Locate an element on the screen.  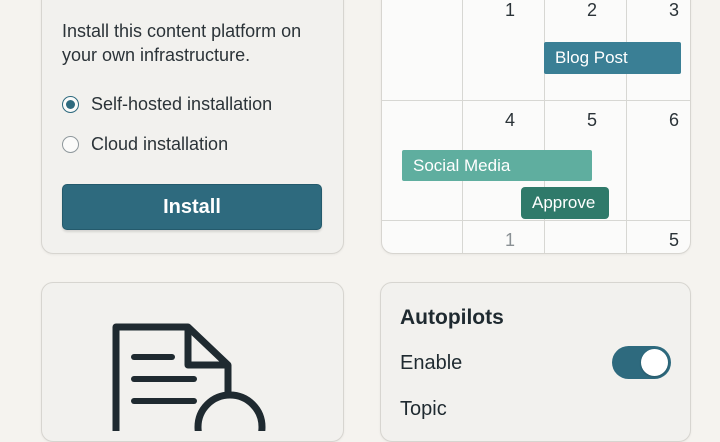
enable-toggle is located at coordinates (641, 362).